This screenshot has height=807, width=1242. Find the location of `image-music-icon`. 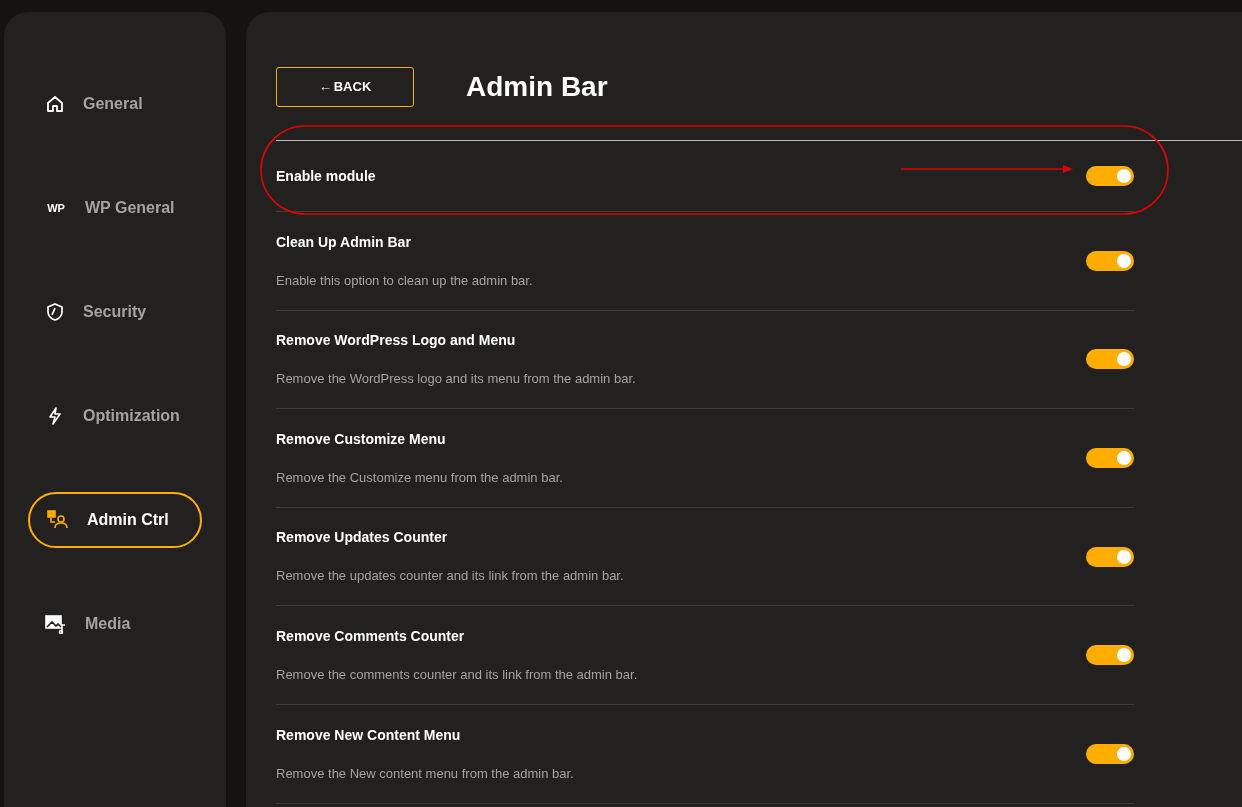

image-music-icon is located at coordinates (56, 624).